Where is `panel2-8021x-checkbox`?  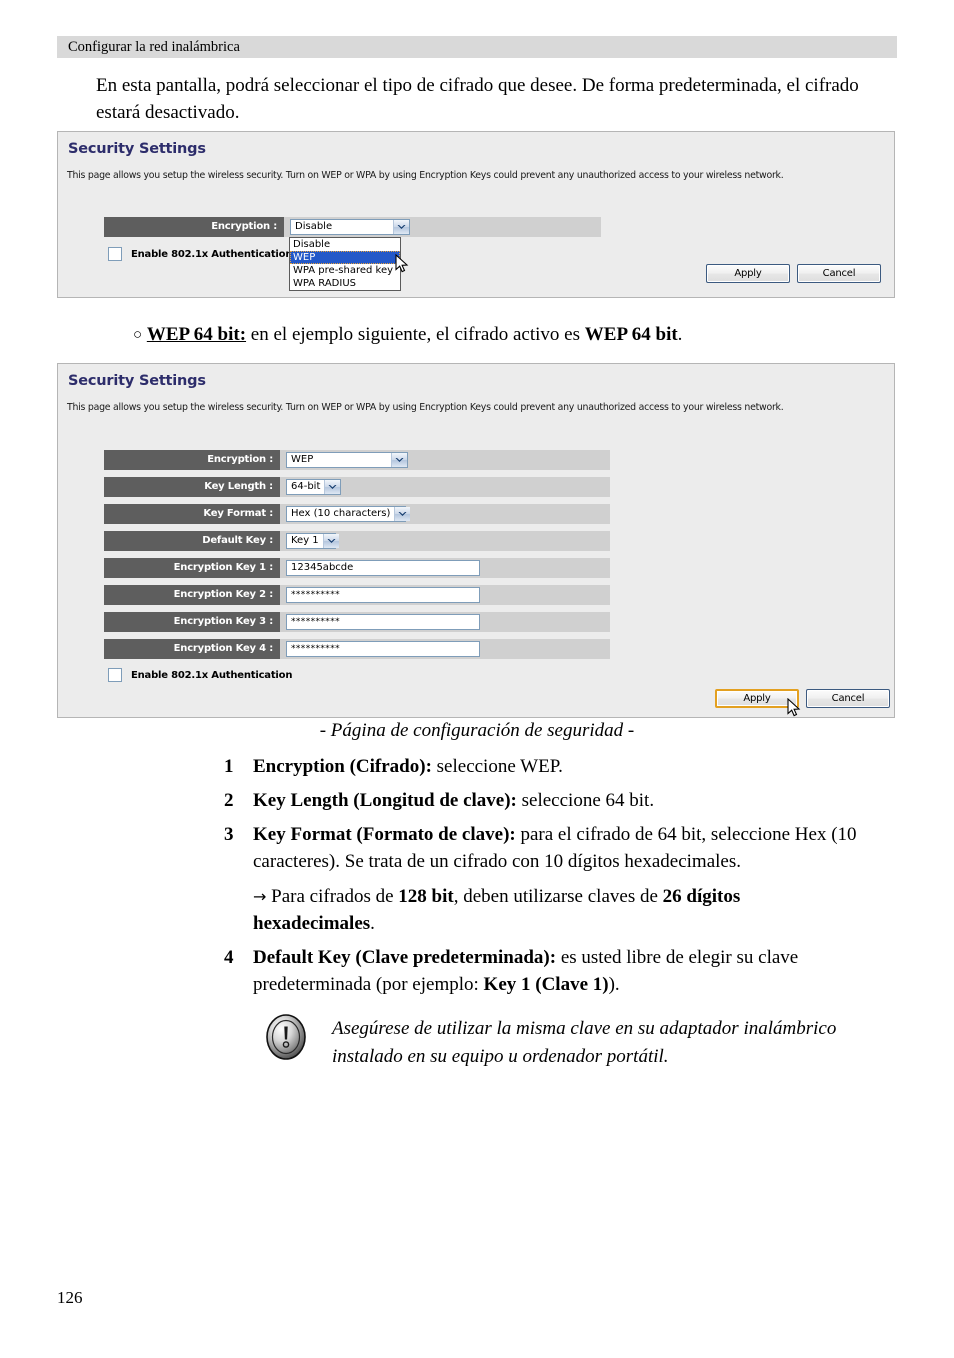 panel2-8021x-checkbox is located at coordinates (115, 675).